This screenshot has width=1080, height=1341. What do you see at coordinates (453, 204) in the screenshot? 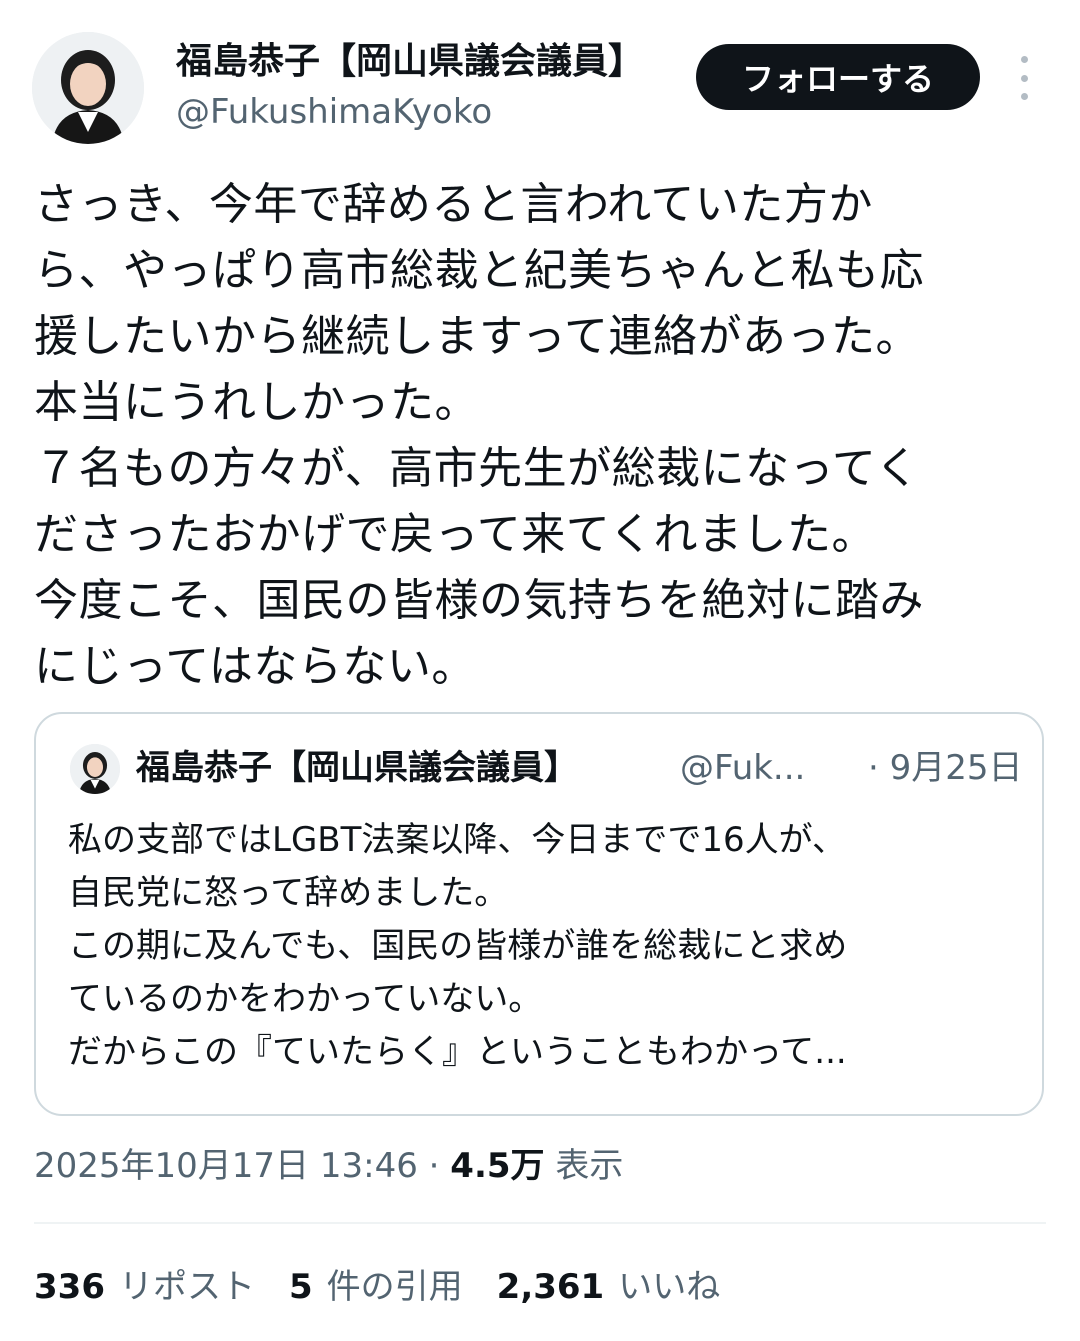
I see `tweet-line: さっき、今年で辞めると言われていた方か` at bounding box center [453, 204].